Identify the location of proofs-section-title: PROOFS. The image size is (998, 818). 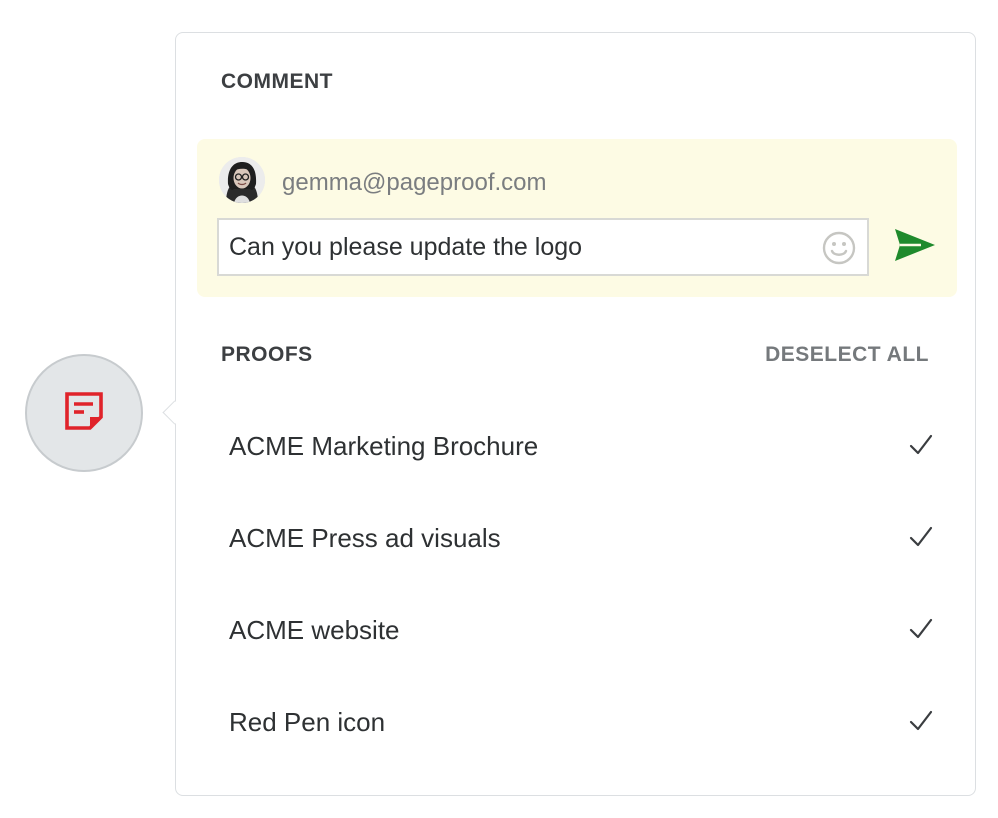
(267, 354).